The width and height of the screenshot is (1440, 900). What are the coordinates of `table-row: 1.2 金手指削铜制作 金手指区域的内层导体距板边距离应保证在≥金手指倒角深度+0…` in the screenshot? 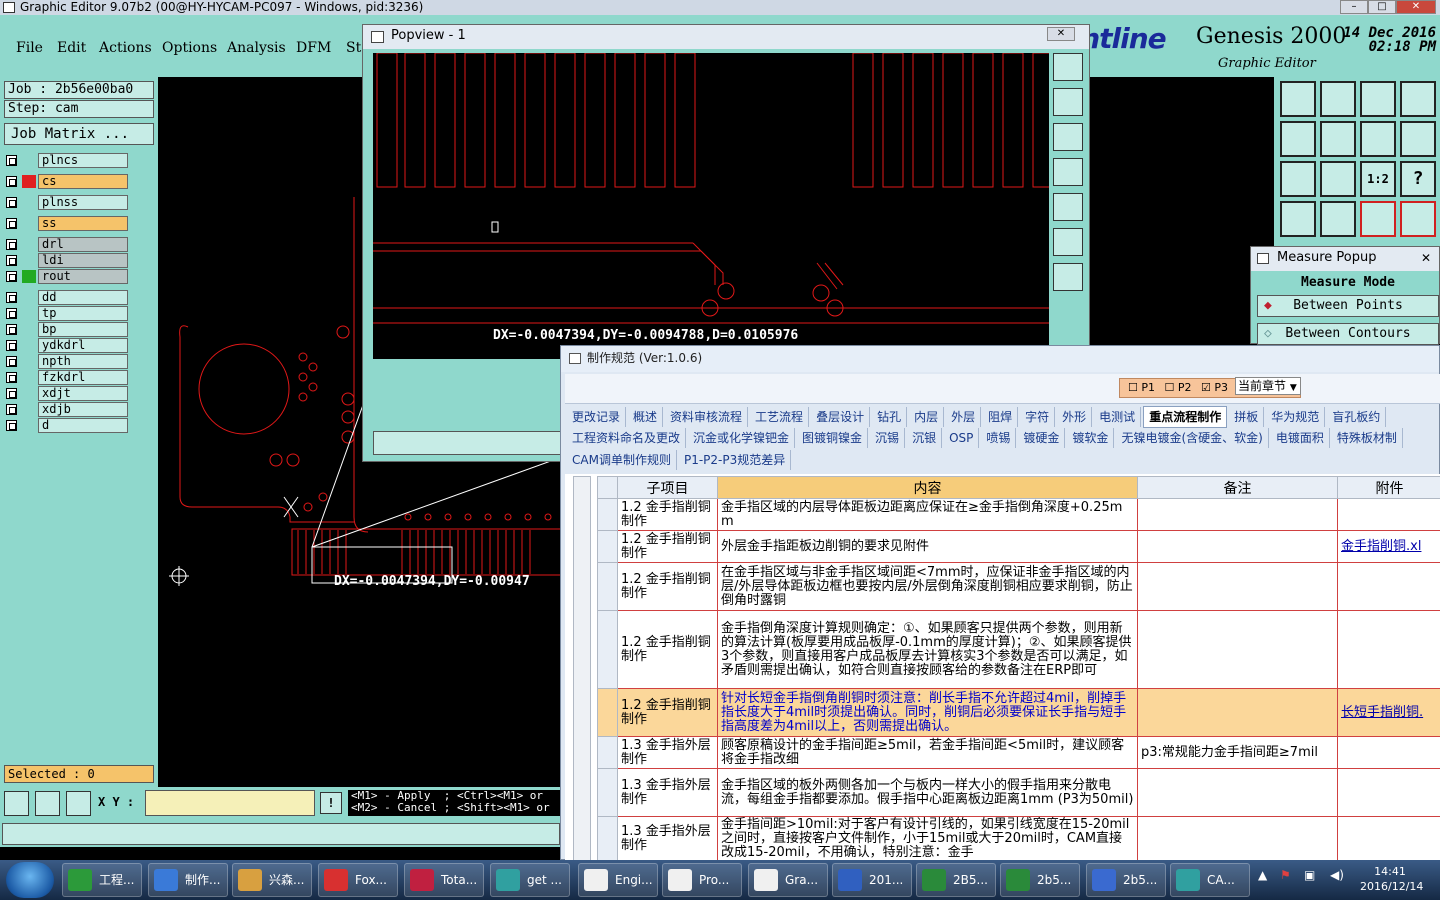 It's located at (1018, 514).